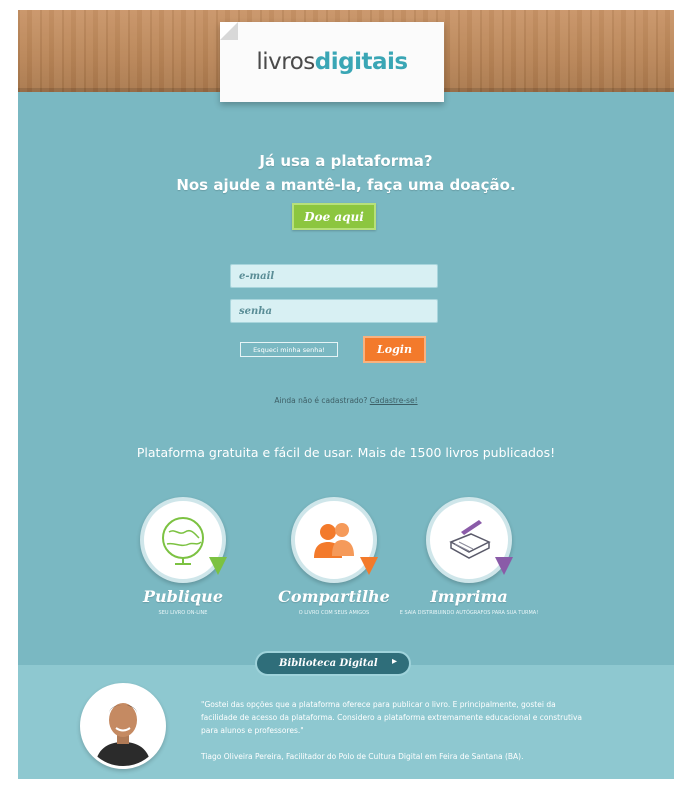  Describe the element at coordinates (229, 31) in the screenshot. I see `paper-fold` at that location.